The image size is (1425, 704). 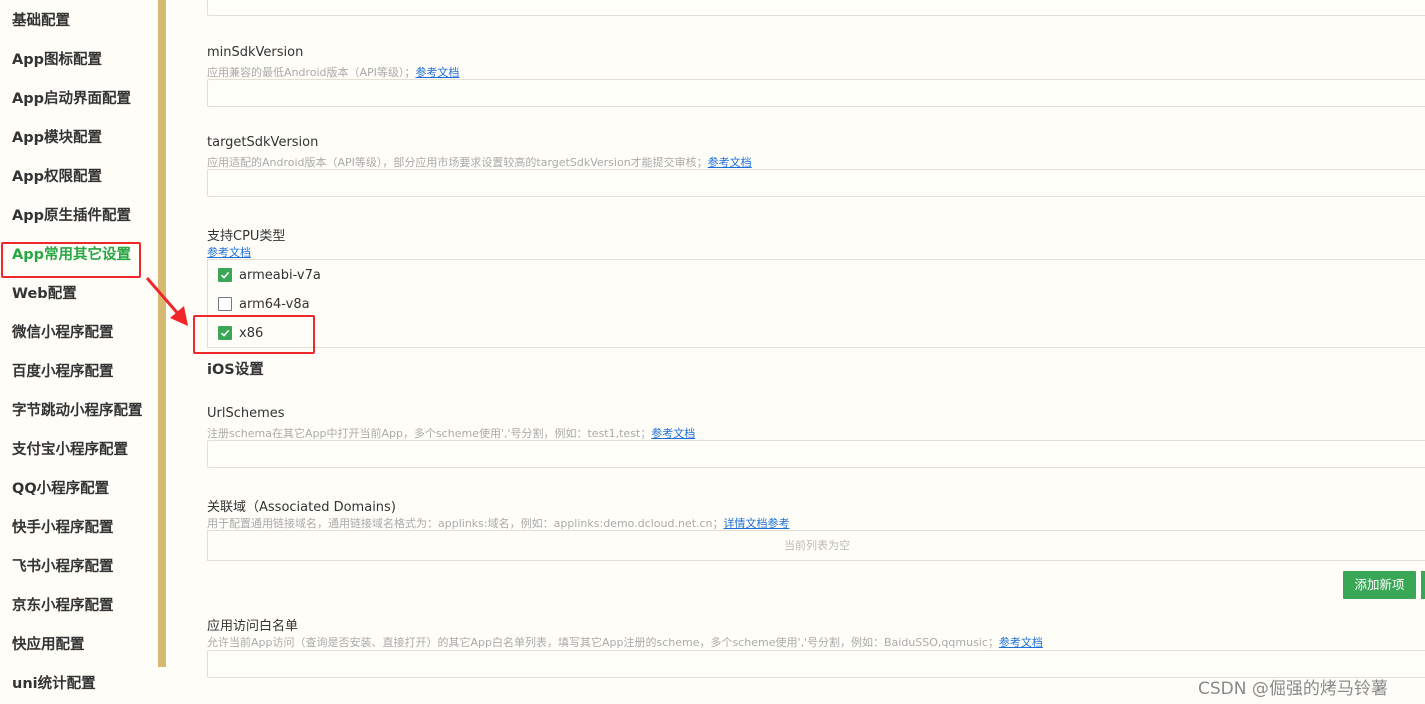 I want to click on cpu-type-desc: 参考文档, so click(x=229, y=252).